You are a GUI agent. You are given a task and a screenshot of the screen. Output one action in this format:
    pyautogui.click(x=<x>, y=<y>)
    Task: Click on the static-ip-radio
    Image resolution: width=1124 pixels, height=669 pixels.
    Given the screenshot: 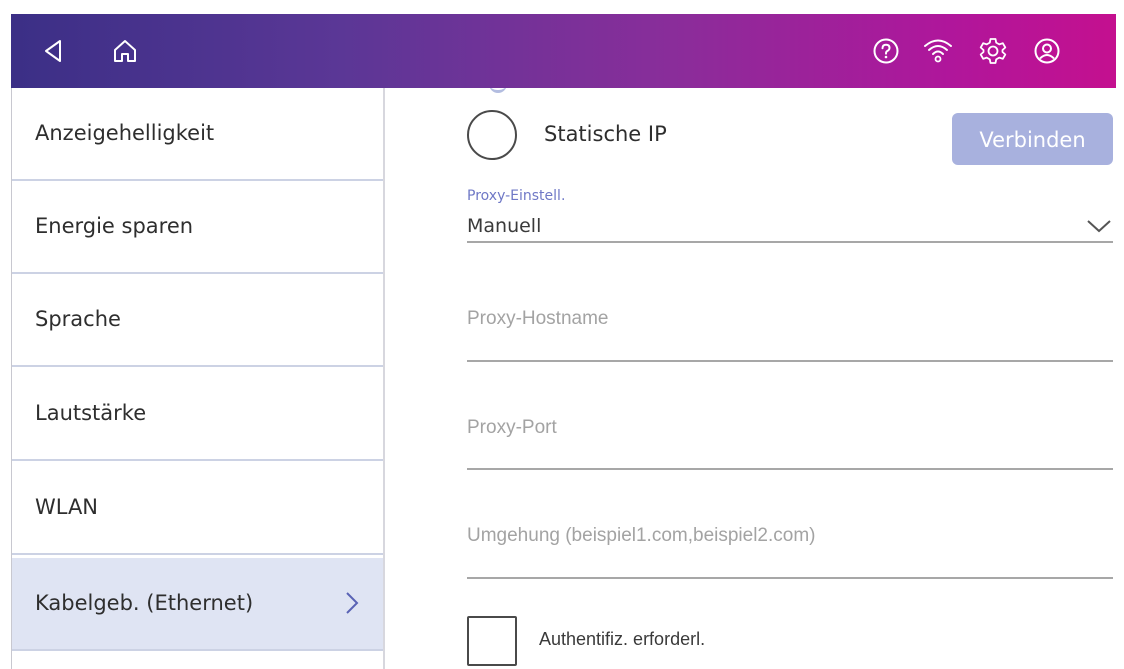 What is the action you would take?
    pyautogui.click(x=492, y=135)
    